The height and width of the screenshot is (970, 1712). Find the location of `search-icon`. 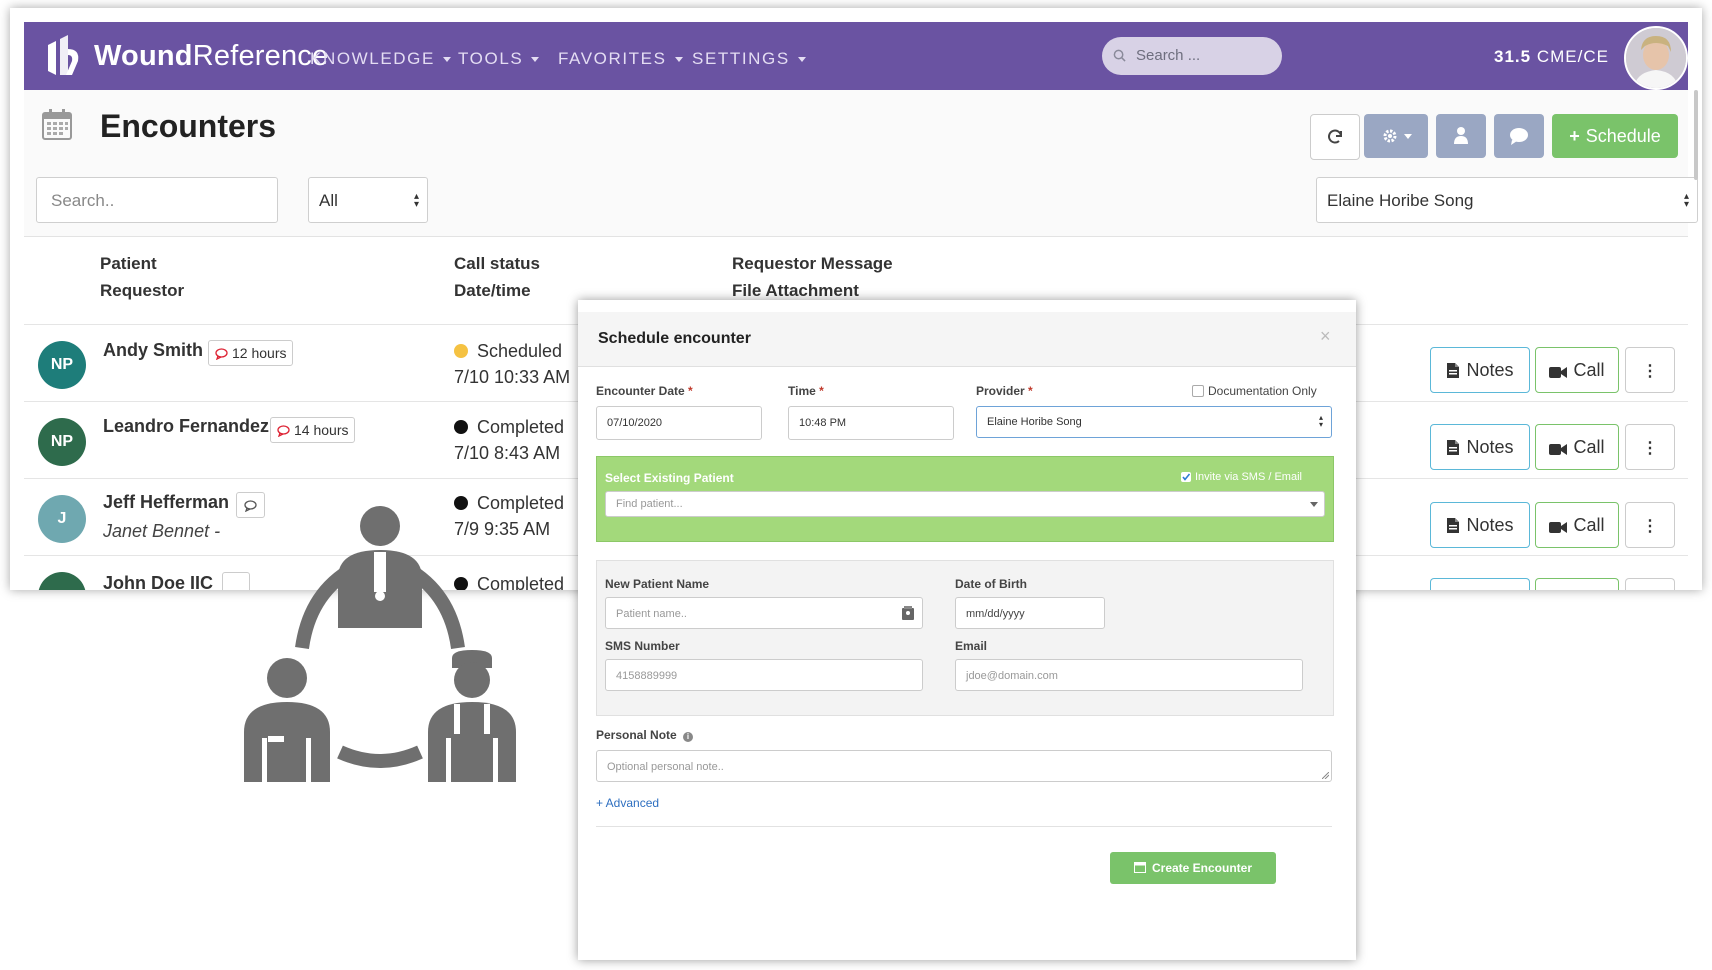

search-icon is located at coordinates (1119, 55).